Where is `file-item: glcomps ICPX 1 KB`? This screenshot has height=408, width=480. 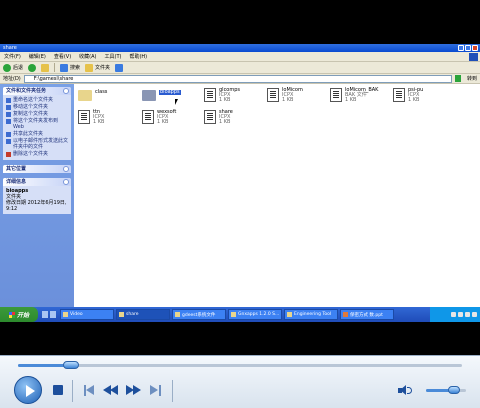
file-item: glcomps ICPX 1 KB is located at coordinates (222, 95).